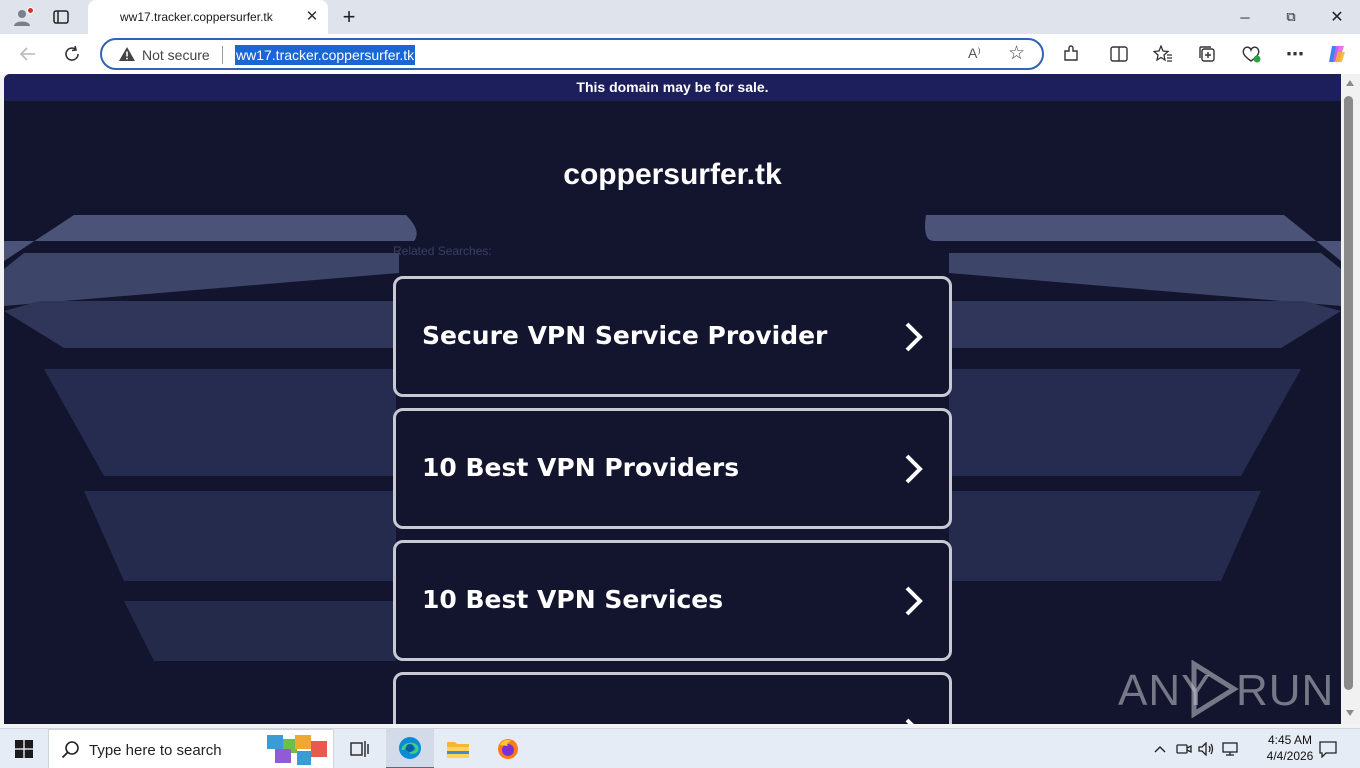  I want to click on split-screen-icon, so click(1119, 54).